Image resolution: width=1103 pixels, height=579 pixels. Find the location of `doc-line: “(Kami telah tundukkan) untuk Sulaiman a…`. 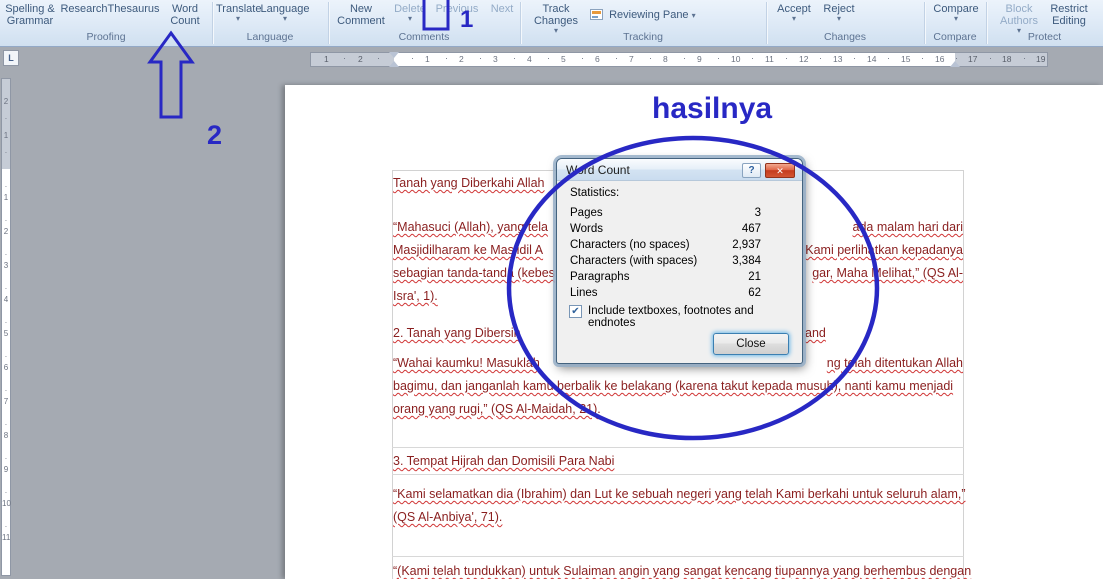

doc-line: “(Kami telah tundukkan) untuk Sulaiman a… is located at coordinates (682, 569).